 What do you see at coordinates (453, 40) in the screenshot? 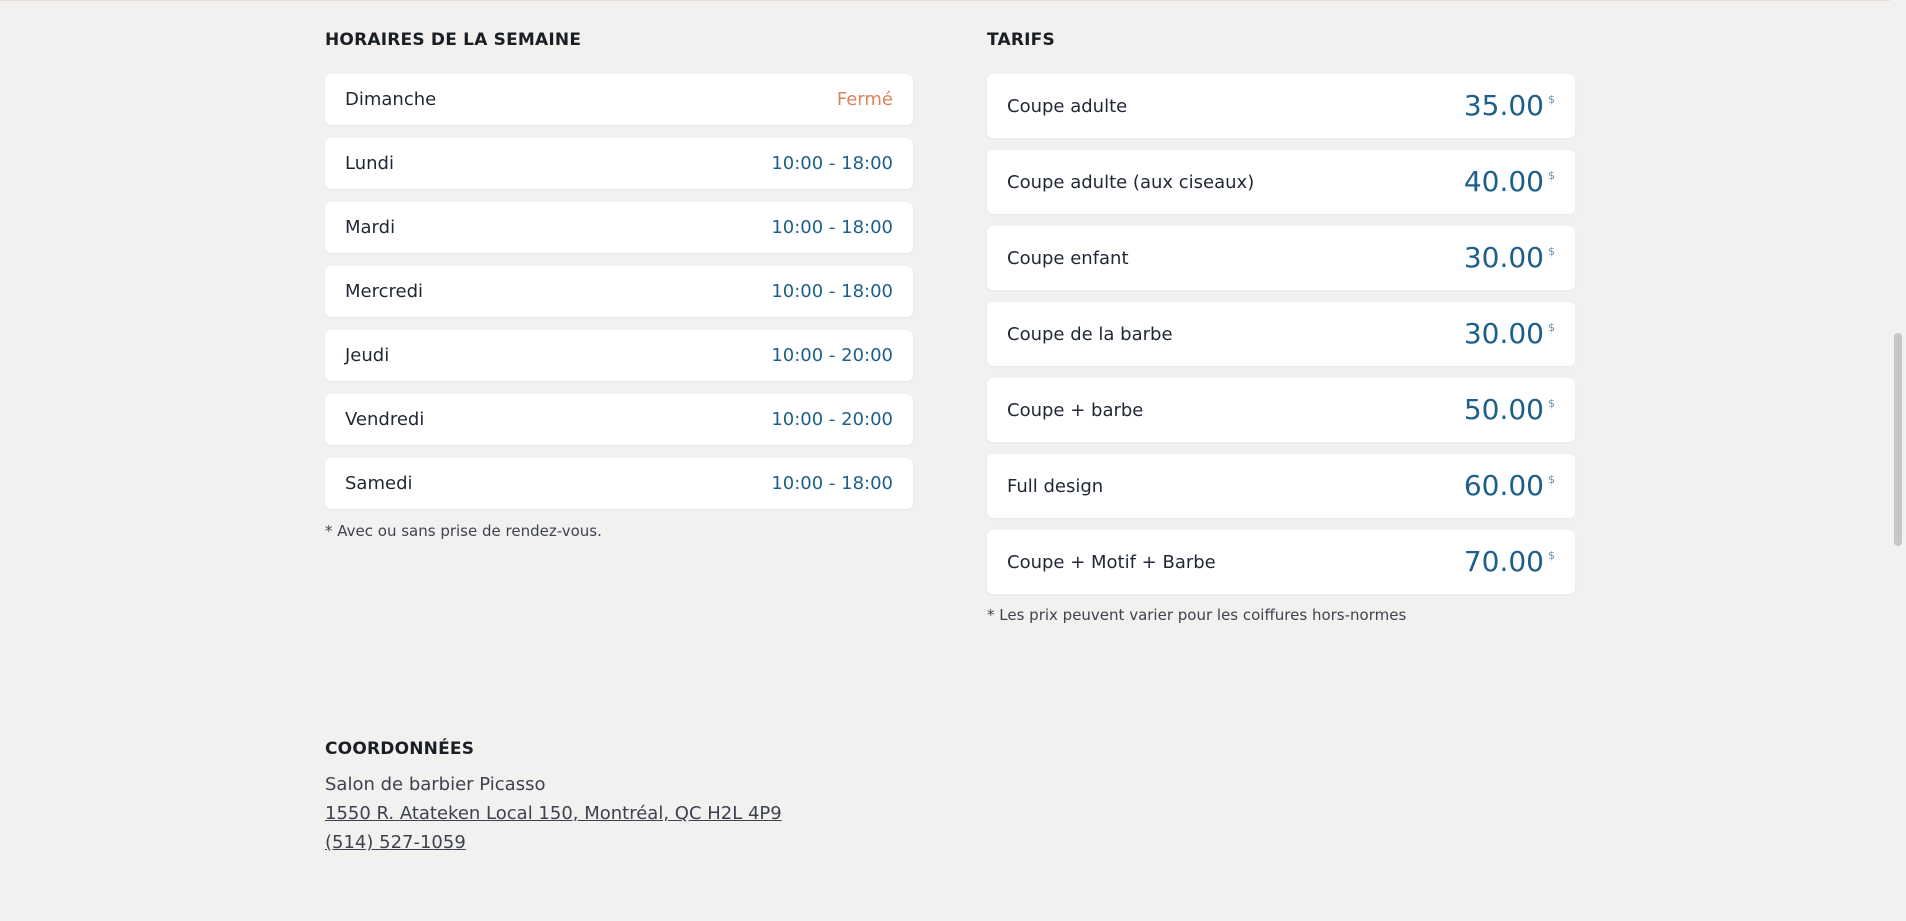
I see `hours-title: HORAIRES DE LA SEMAINE` at bounding box center [453, 40].